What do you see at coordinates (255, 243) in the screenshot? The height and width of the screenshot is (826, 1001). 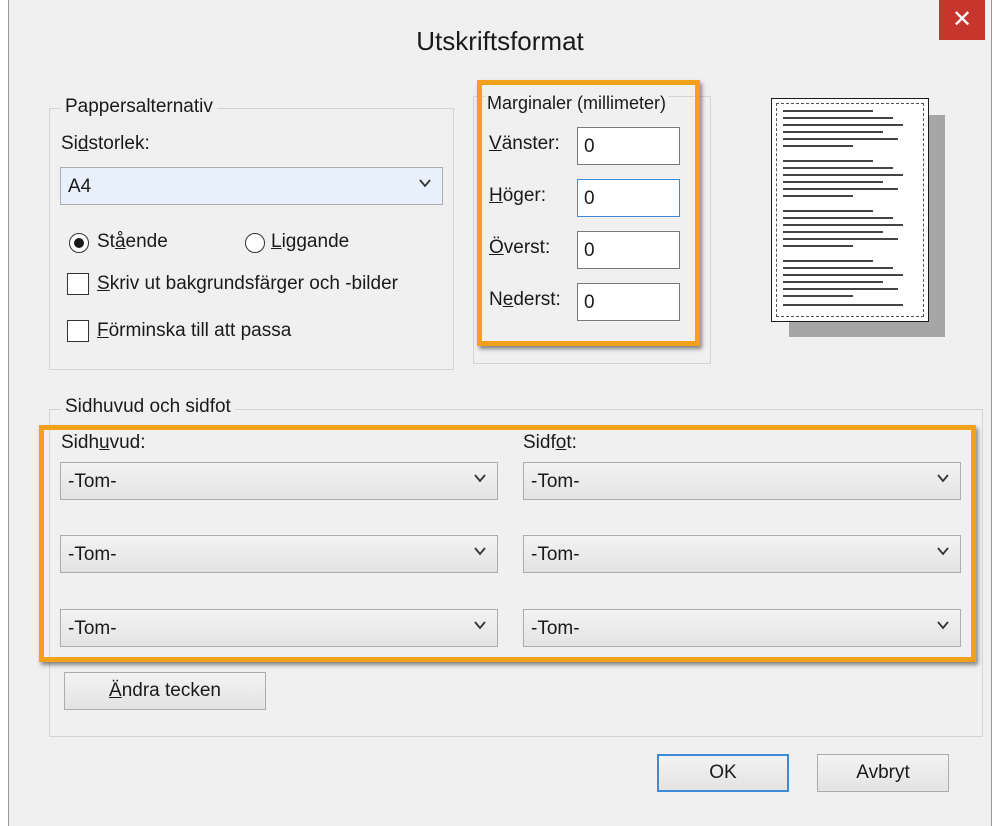 I see `landscape-radio` at bounding box center [255, 243].